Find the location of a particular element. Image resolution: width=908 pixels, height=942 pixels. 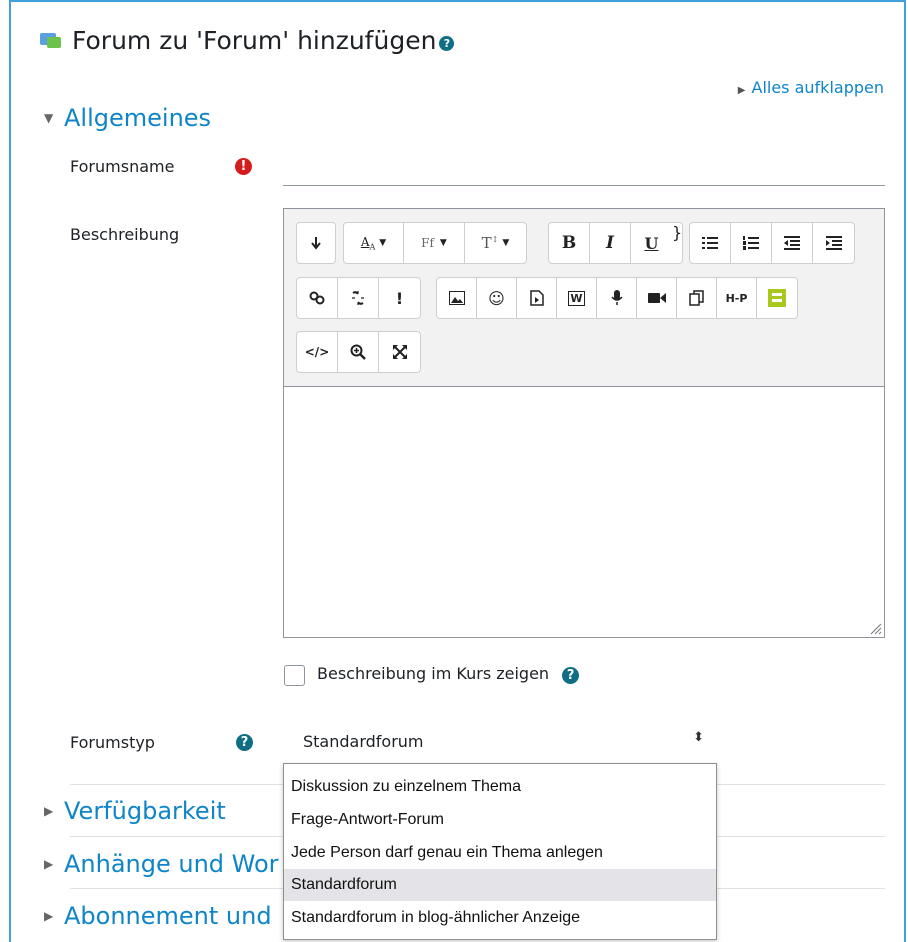

font-family-icon: Ff is located at coordinates (427, 243).